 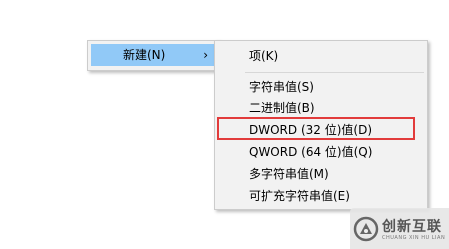 What do you see at coordinates (366, 229) in the screenshot?
I see `logo-icon` at bounding box center [366, 229].